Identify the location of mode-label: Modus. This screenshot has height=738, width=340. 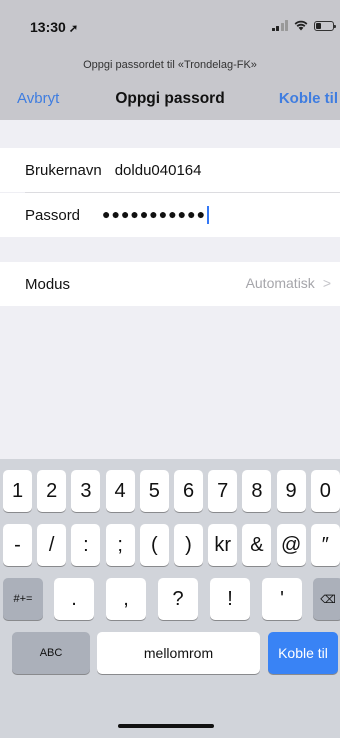
(48, 284).